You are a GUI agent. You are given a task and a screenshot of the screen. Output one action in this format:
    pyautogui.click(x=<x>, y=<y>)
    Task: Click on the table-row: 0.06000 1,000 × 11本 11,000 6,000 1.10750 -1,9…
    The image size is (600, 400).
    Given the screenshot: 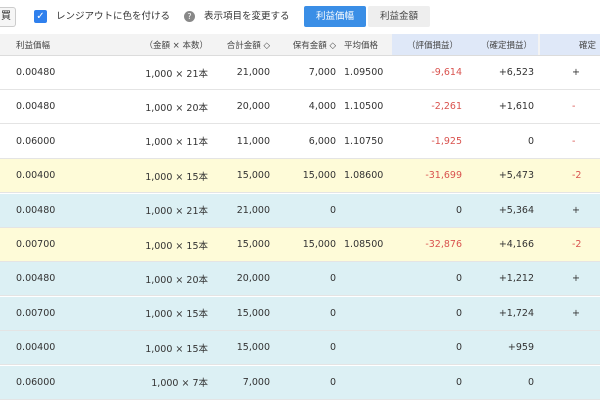 What is the action you would take?
    pyautogui.click(x=300, y=142)
    